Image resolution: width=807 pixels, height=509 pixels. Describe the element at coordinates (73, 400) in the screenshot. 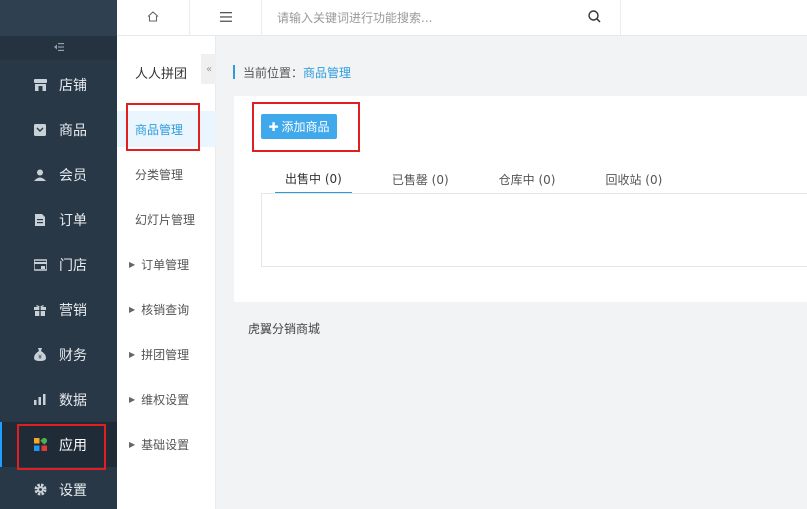

I see `sidebar-item-label: 数据` at that location.